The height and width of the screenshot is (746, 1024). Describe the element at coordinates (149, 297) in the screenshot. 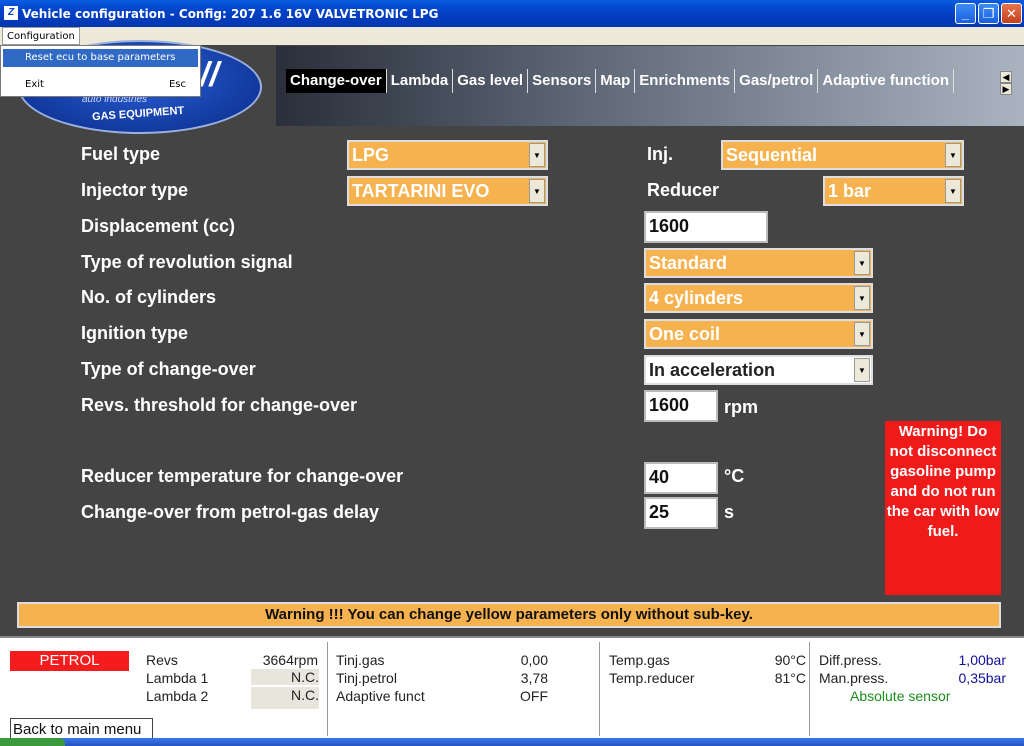

I see `cylinders-label: No. of cylinders` at that location.